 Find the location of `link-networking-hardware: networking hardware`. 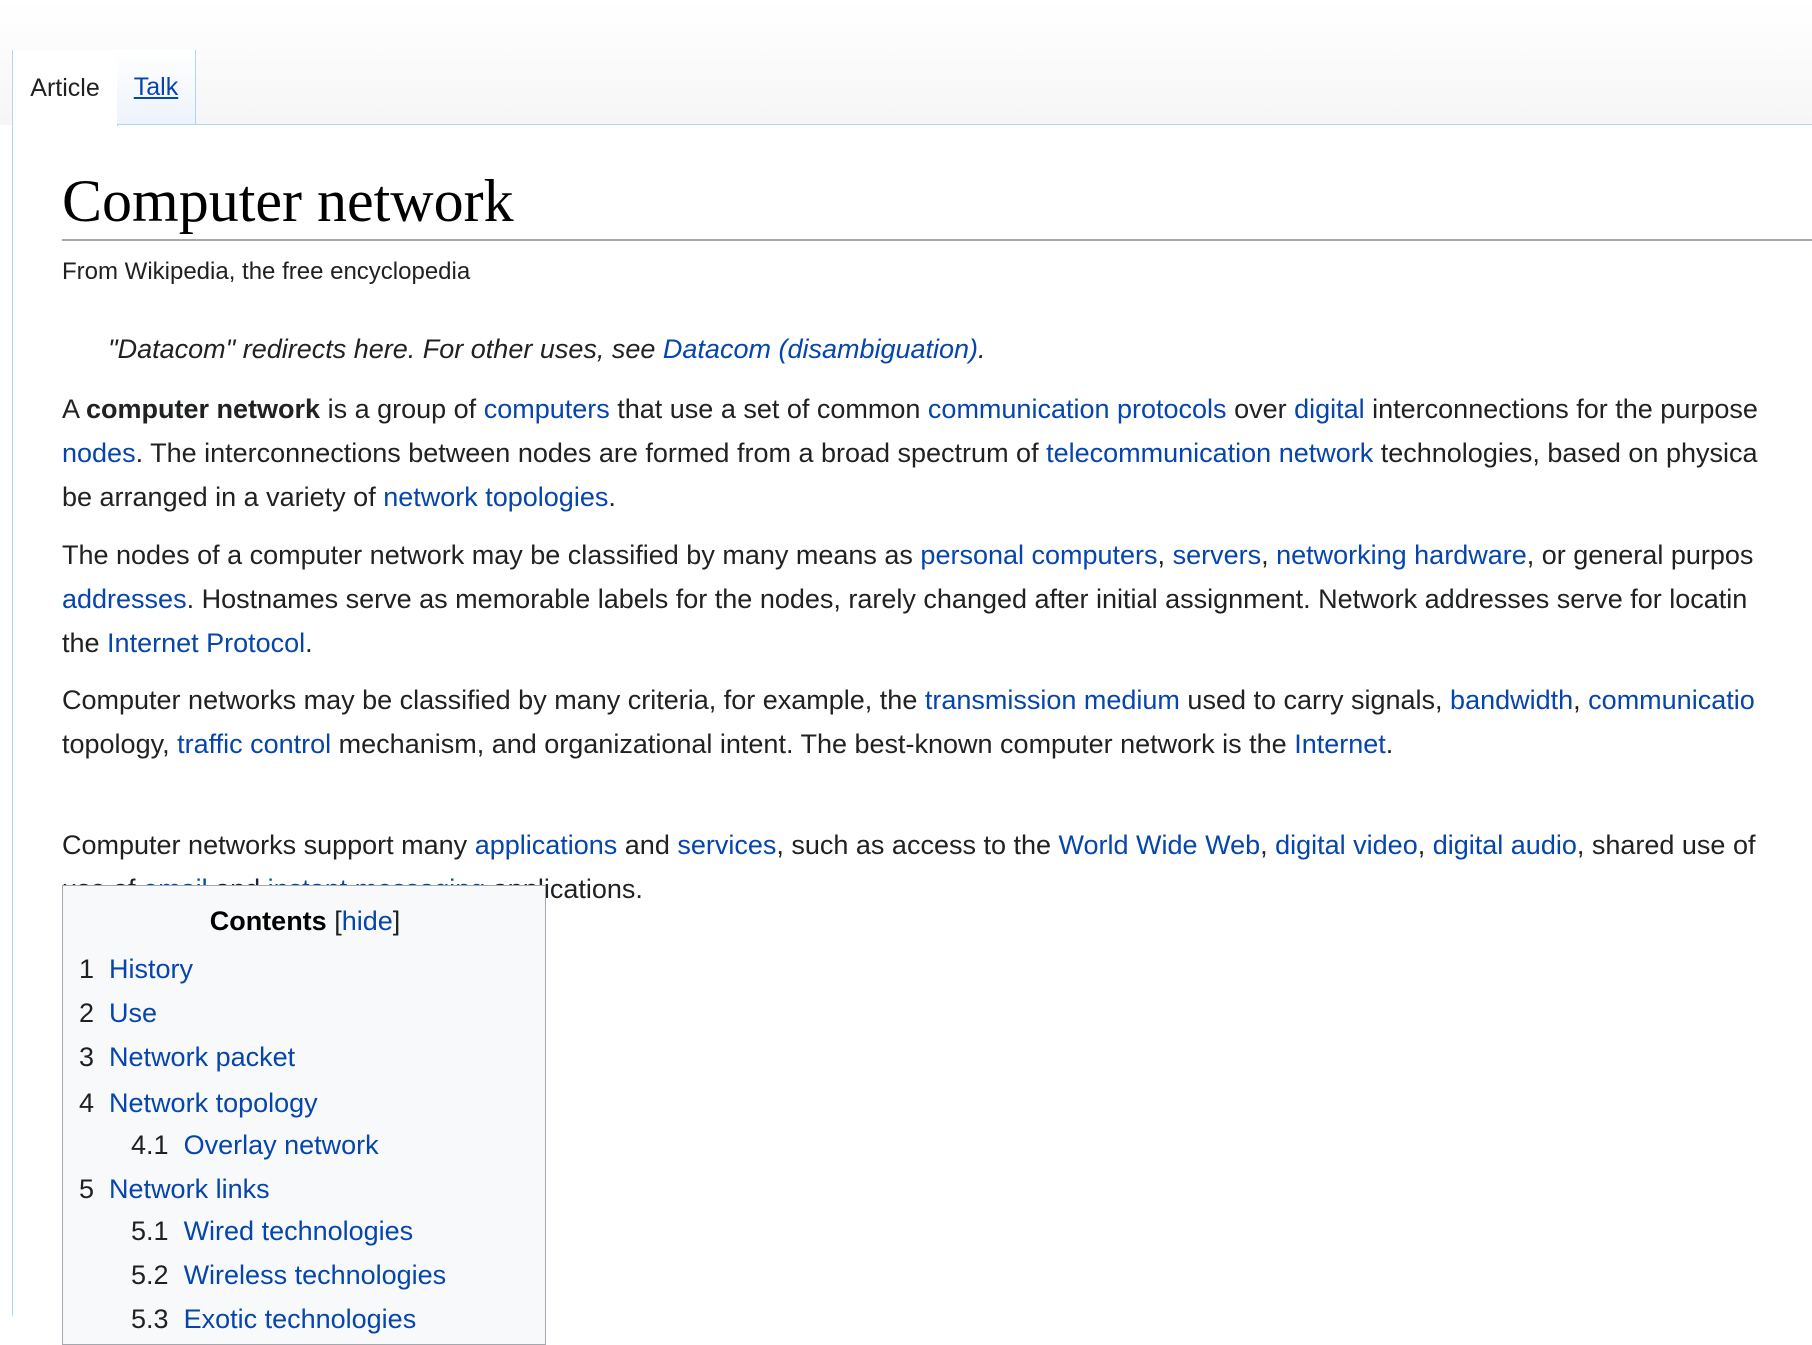

link-networking-hardware: networking hardware is located at coordinates (1401, 555).